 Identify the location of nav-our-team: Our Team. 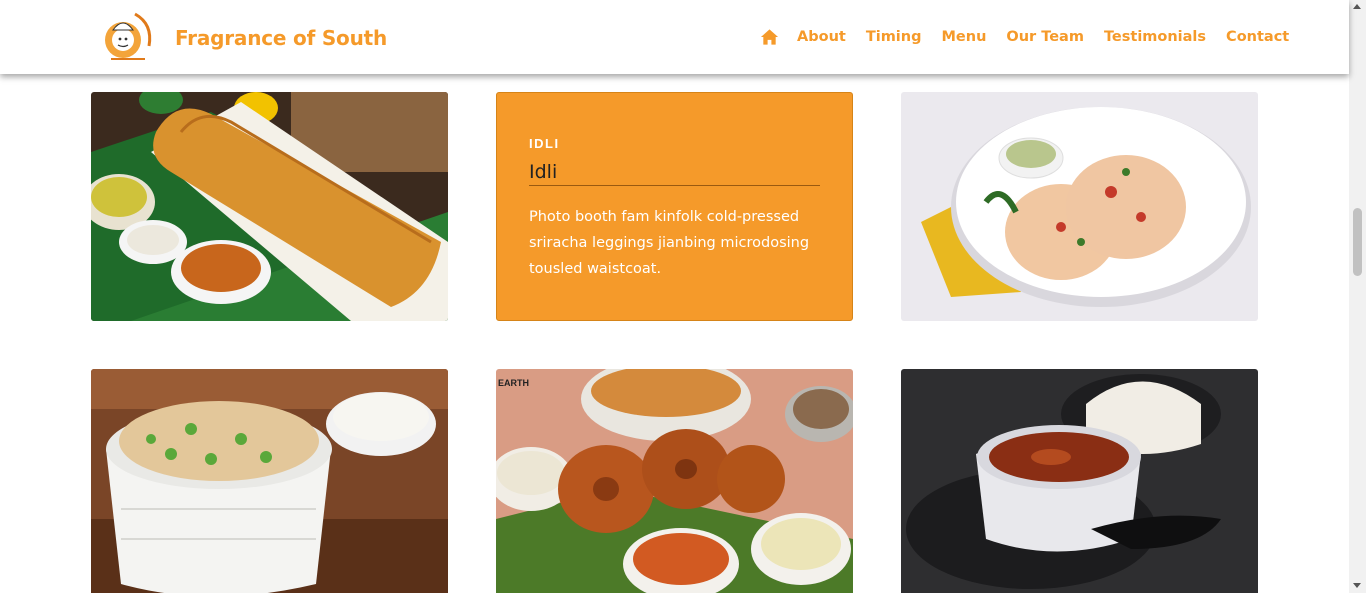
(1045, 37).